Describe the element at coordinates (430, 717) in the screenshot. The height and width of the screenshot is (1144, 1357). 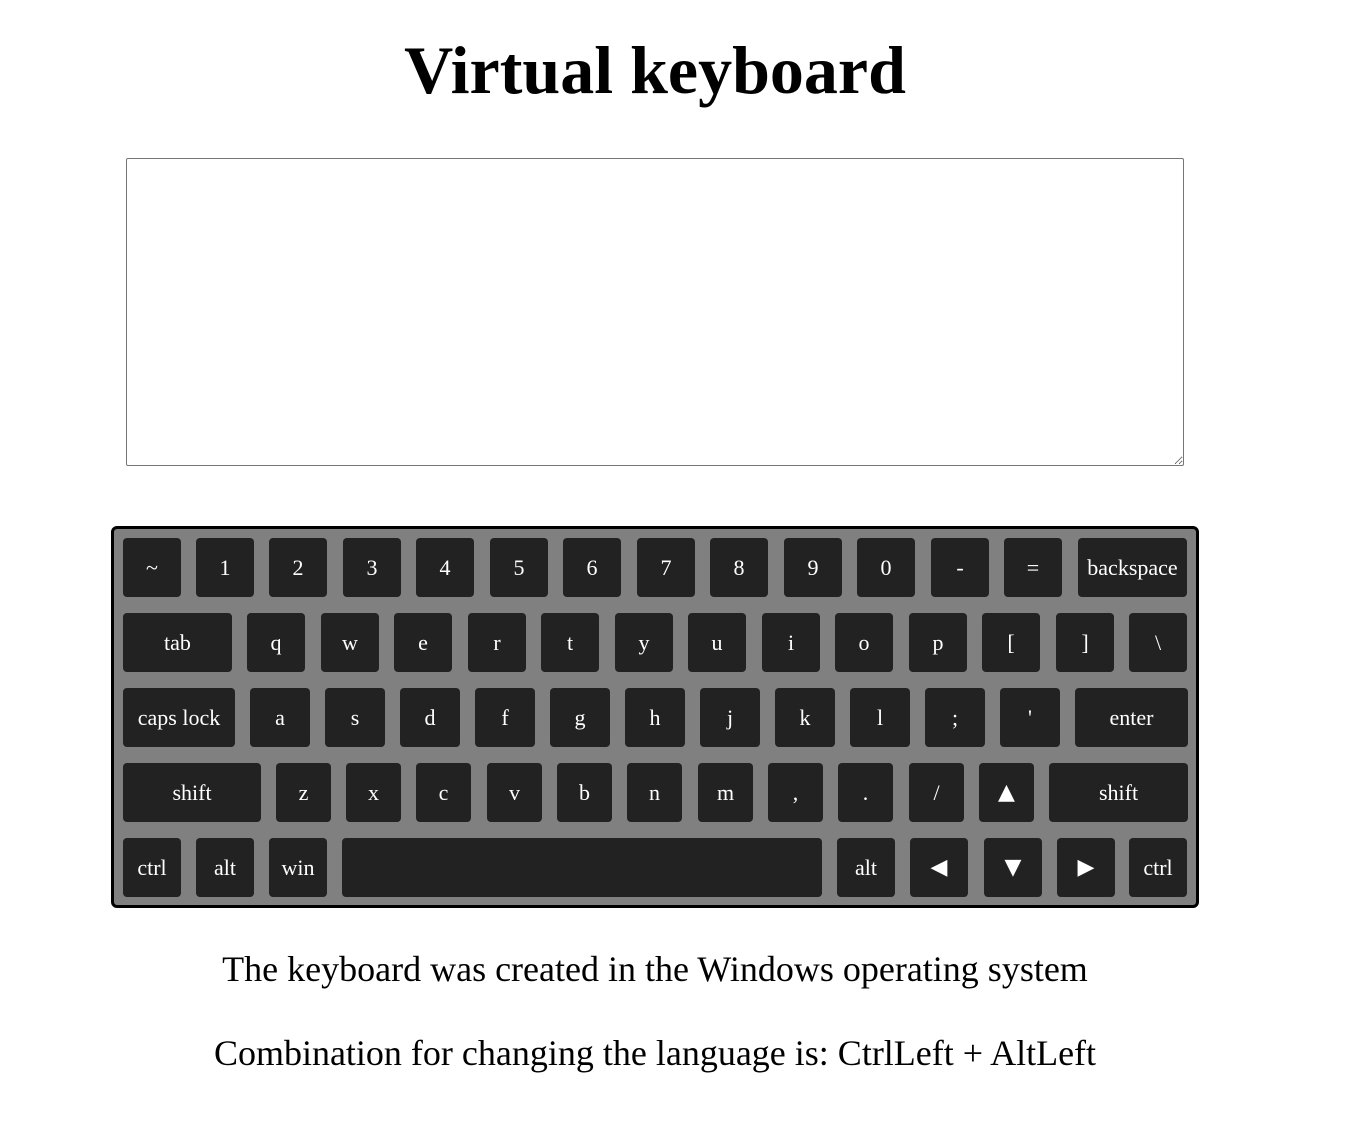
I see `key-d: d` at that location.